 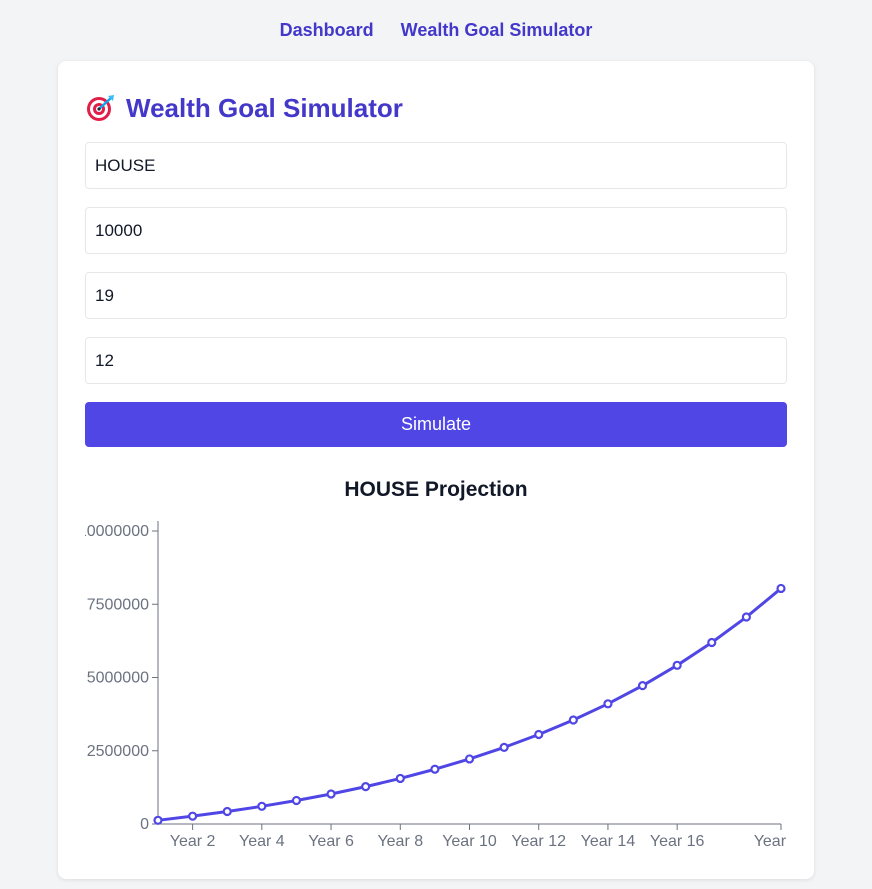 What do you see at coordinates (469, 841) in the screenshot?
I see `x-tick-label: Year 10` at bounding box center [469, 841].